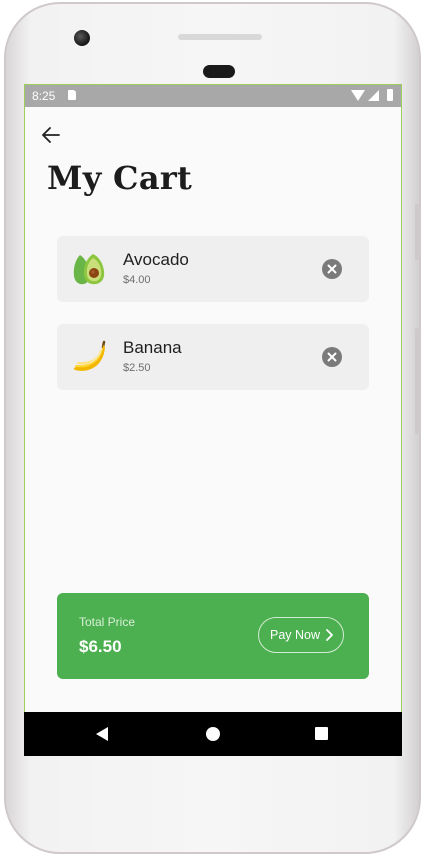 The image size is (425, 858). What do you see at coordinates (321, 733) in the screenshot?
I see `nav-recents-icon` at bounding box center [321, 733].